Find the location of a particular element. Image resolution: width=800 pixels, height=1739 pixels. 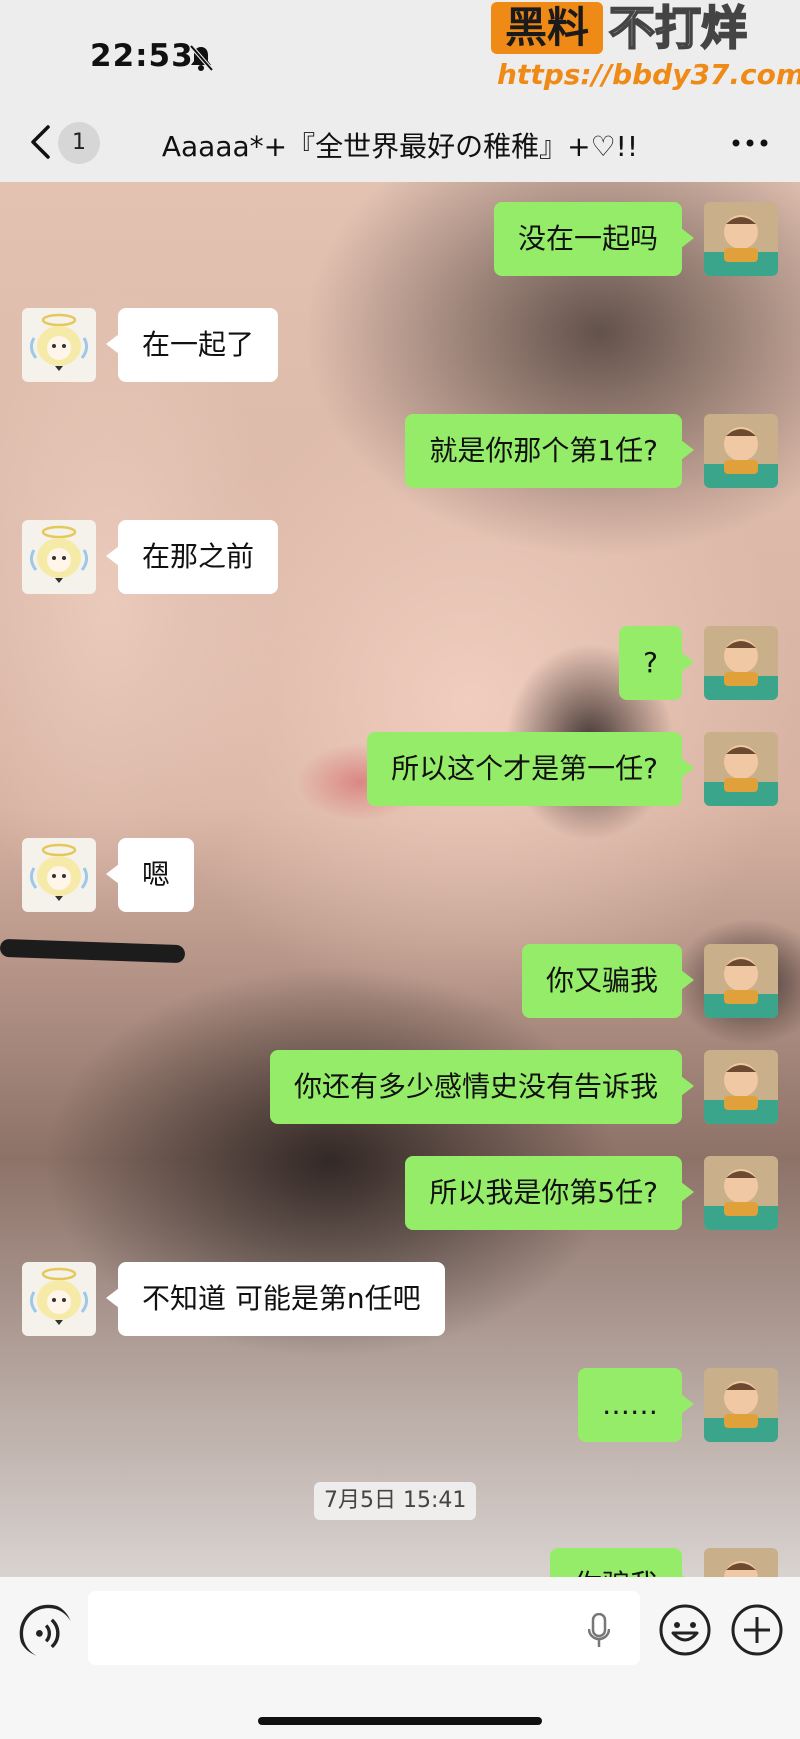

emoji-icon is located at coordinates (685, 1630).